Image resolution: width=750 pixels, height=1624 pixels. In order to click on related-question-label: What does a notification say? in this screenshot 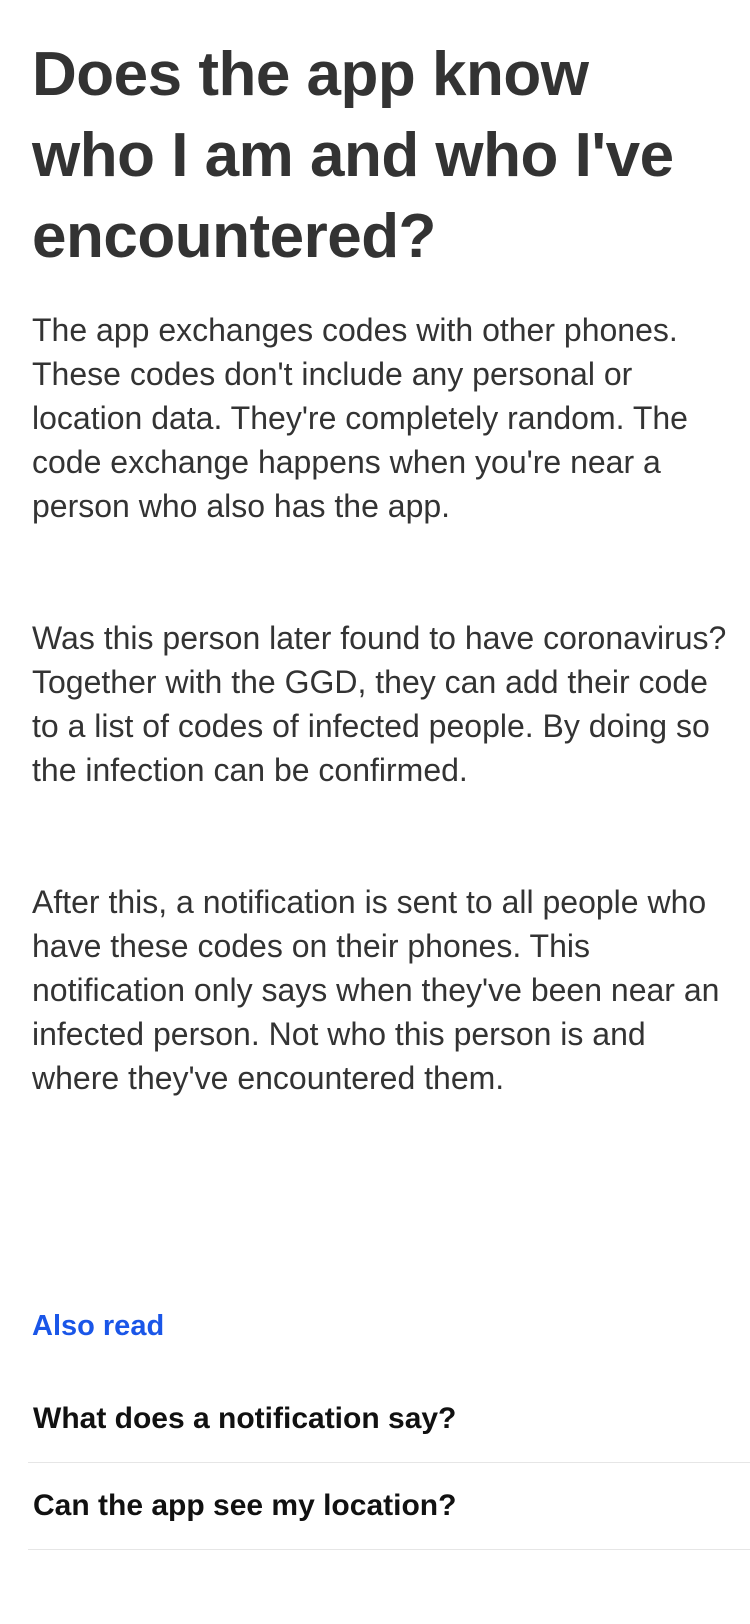, I will do `click(245, 1418)`.